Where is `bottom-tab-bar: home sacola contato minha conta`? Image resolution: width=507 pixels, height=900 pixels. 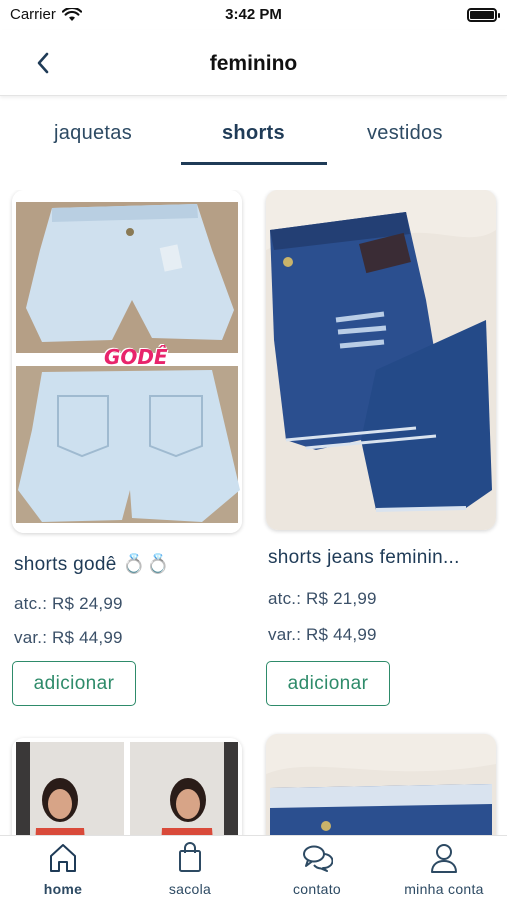
bottom-tab-bar: home sacola contato minha conta is located at coordinates (253, 867).